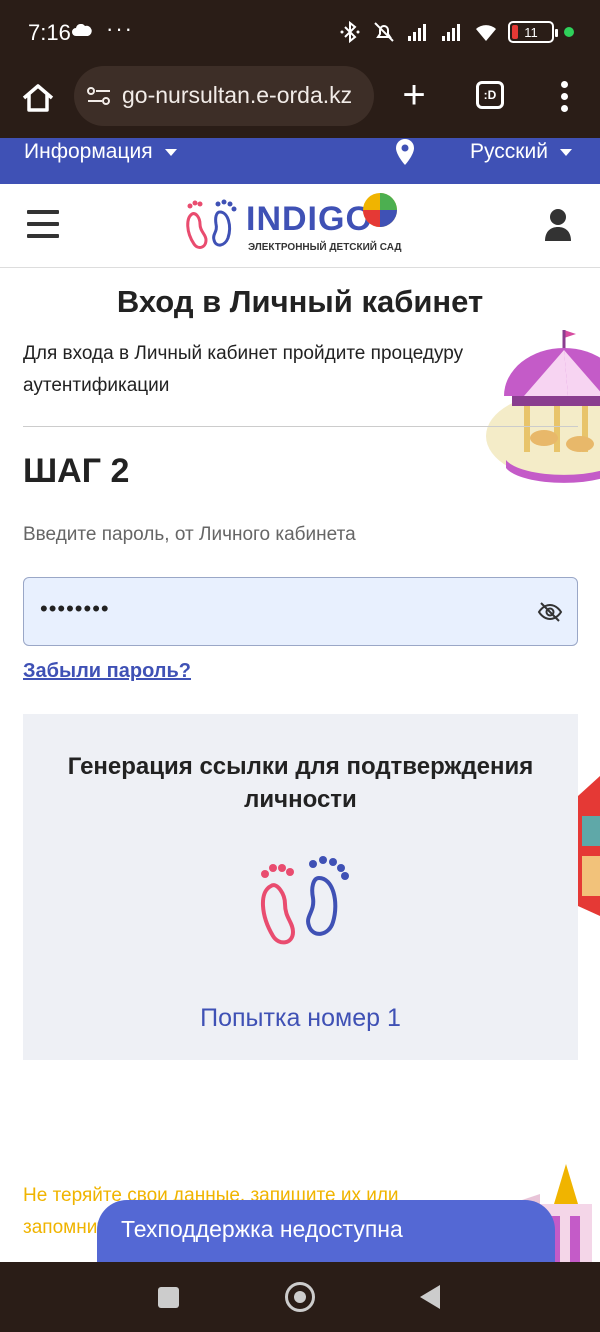  Describe the element at coordinates (43, 224) in the screenshot. I see `hamburger-menu-icon` at that location.